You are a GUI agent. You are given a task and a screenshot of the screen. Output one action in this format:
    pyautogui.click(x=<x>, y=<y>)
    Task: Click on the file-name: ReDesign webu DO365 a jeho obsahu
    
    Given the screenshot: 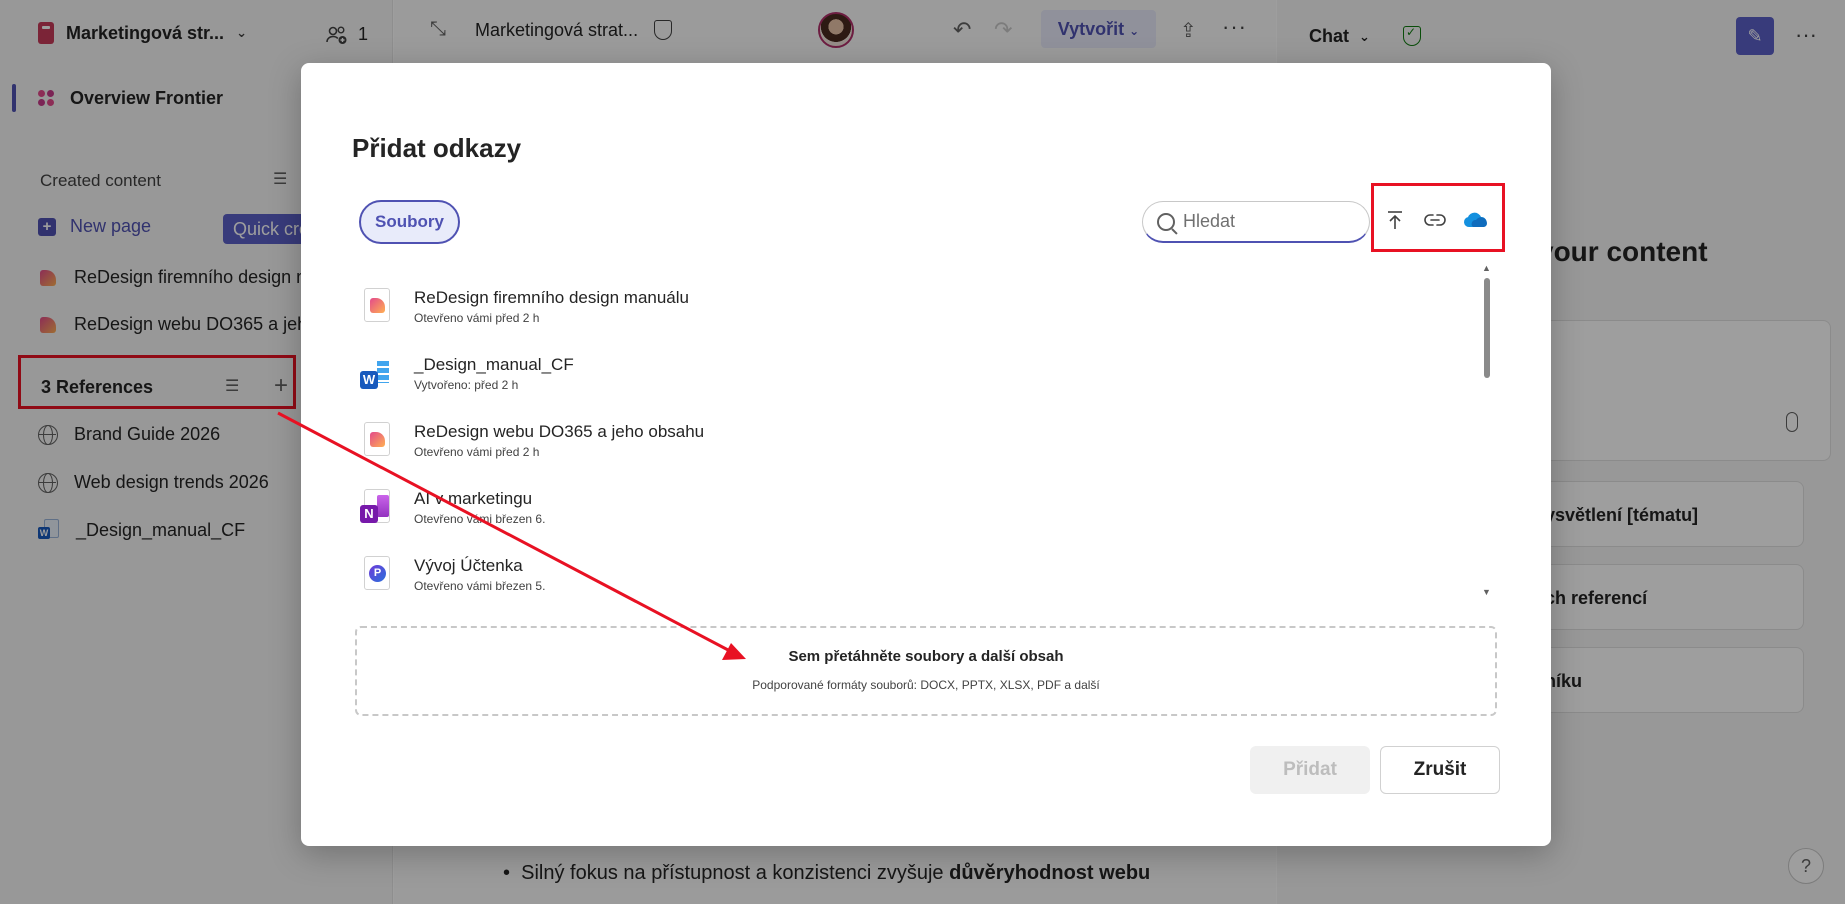 What is the action you would take?
    pyautogui.click(x=559, y=431)
    